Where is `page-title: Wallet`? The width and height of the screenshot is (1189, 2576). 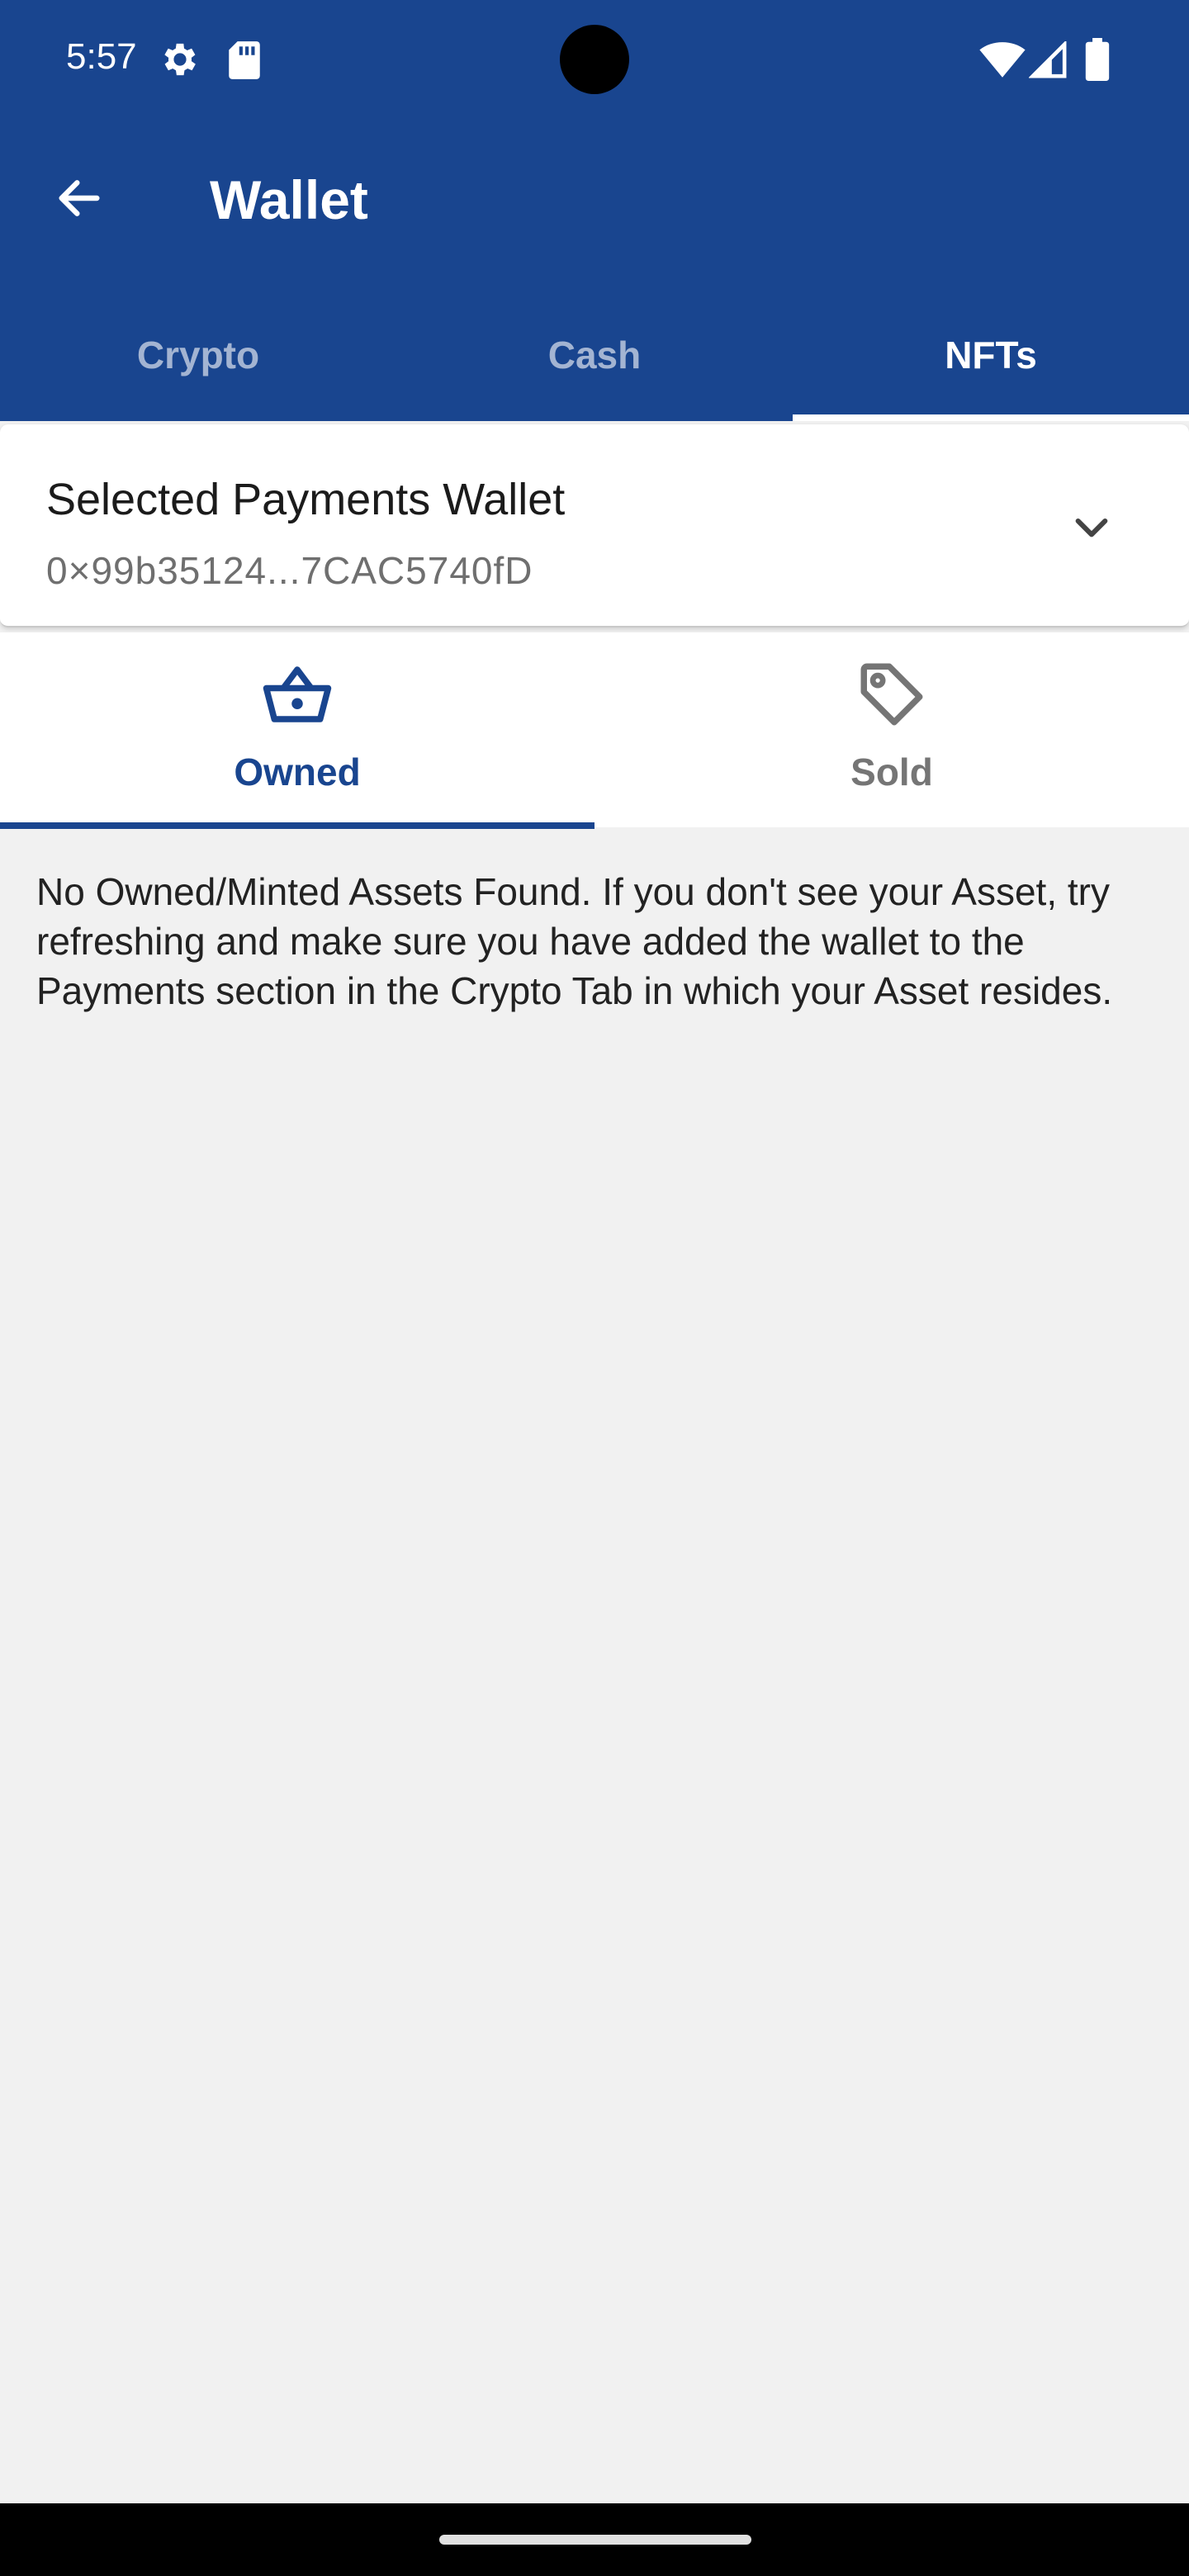 page-title: Wallet is located at coordinates (289, 199).